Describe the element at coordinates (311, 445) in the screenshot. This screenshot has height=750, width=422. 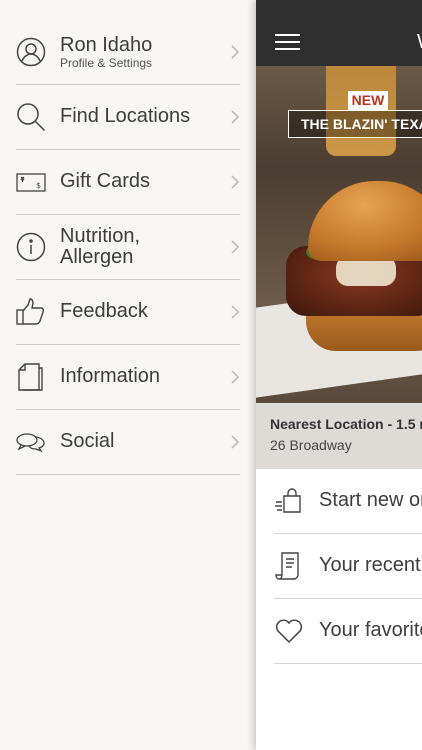
I see `nearest-location-address: 26 Broadway` at that location.